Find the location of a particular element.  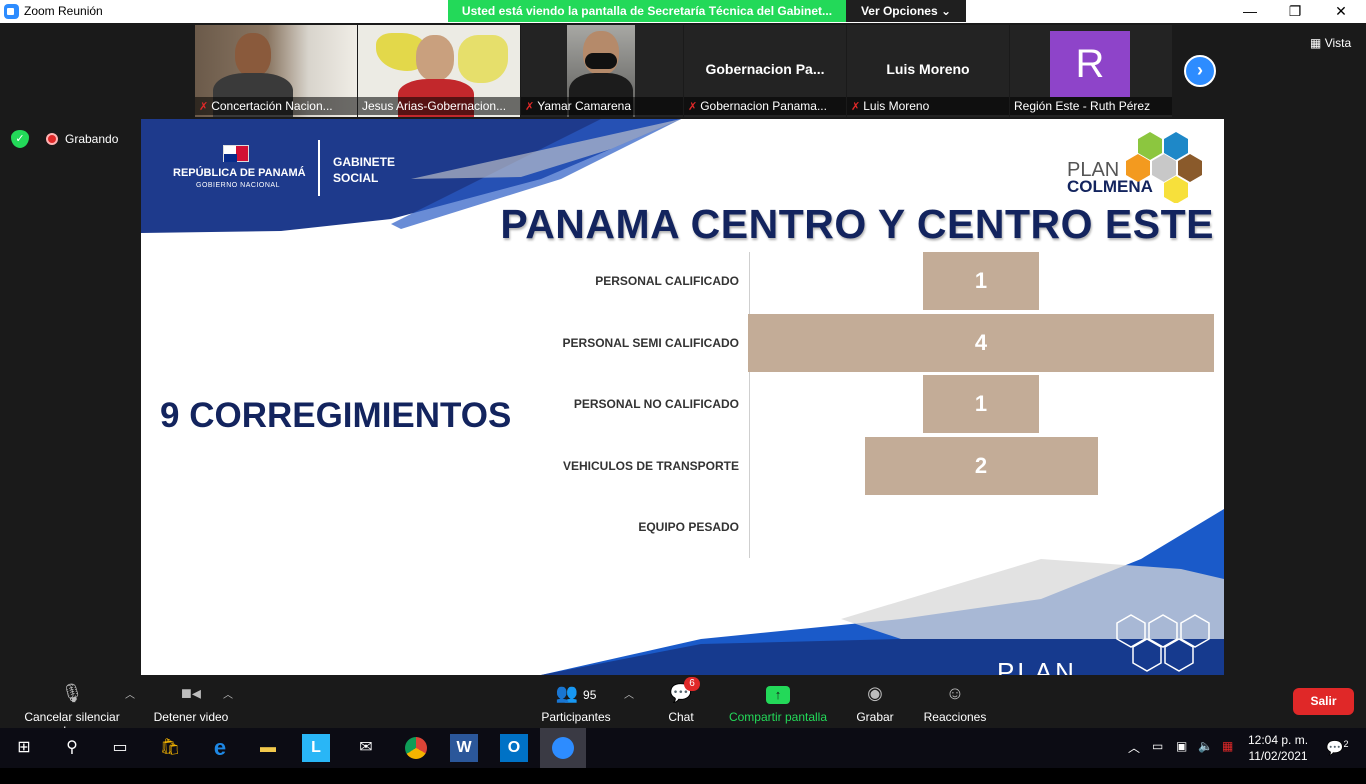

windows-start-icon: ⊞ is located at coordinates (24, 748).